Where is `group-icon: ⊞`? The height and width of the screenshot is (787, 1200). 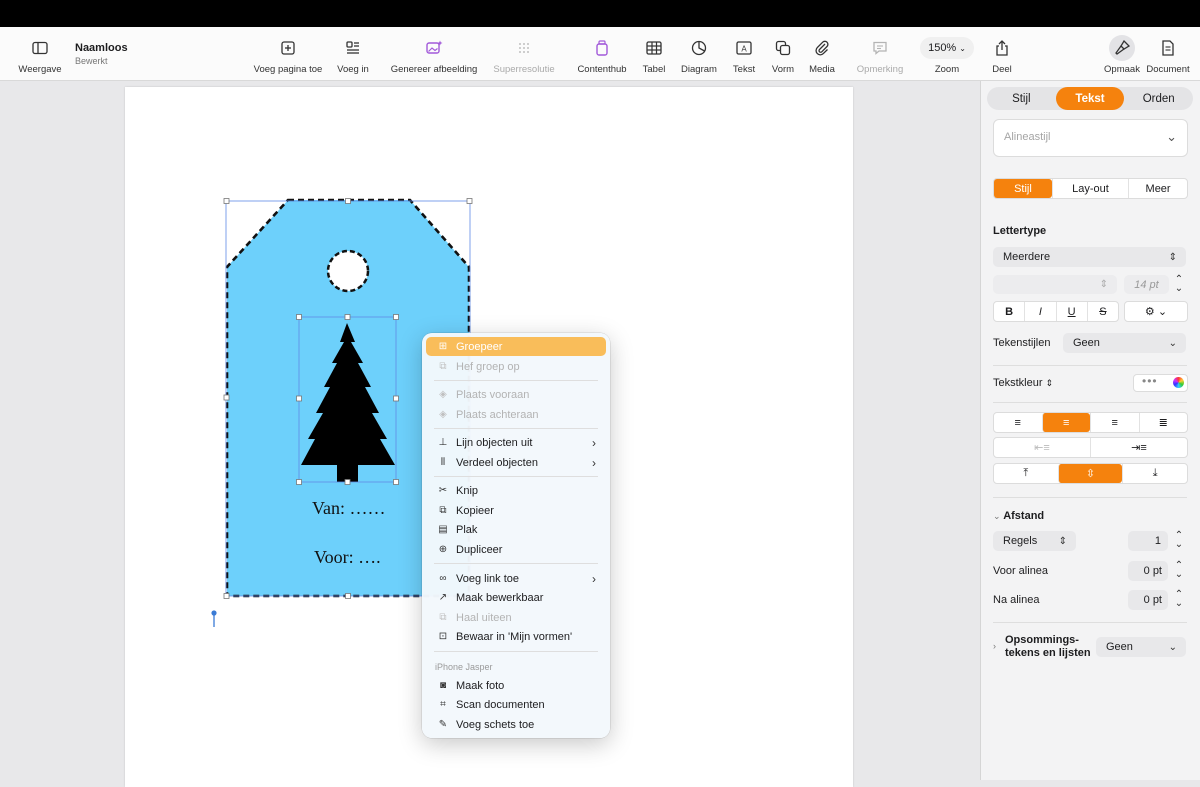 group-icon: ⊞ is located at coordinates (443, 346).